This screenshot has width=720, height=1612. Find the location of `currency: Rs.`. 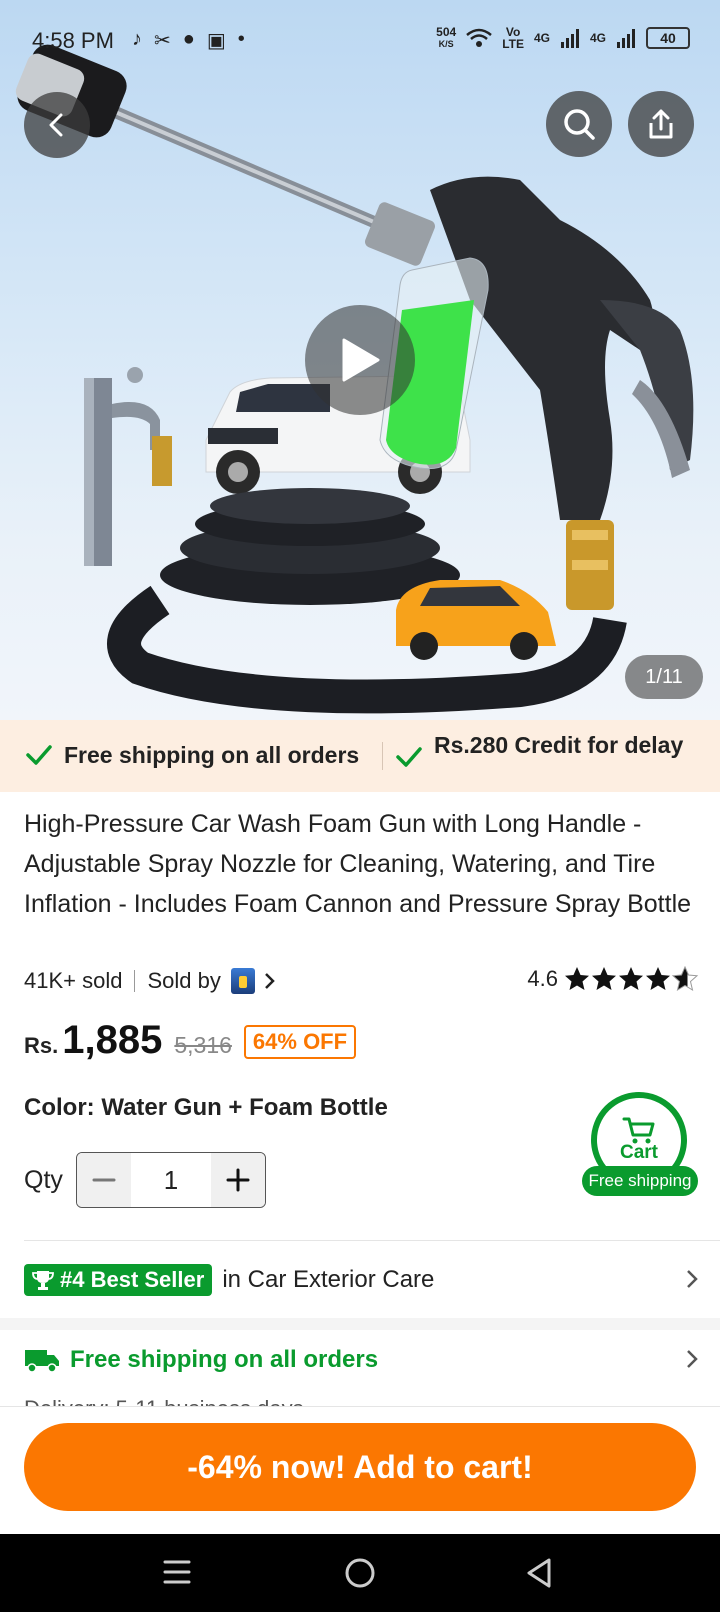

currency: Rs. is located at coordinates (41, 1045).